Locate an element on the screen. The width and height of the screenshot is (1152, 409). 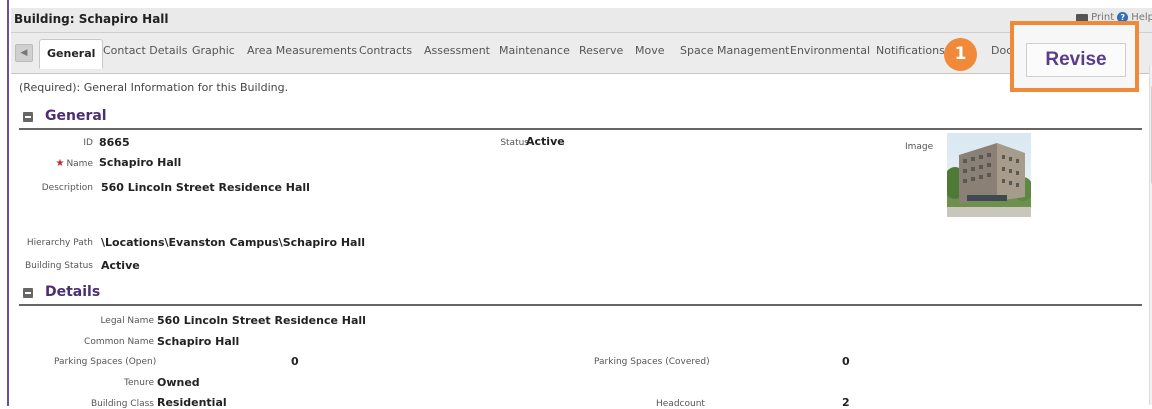
parking-covered-label: Parking Spaces (Covered) is located at coordinates (652, 362).